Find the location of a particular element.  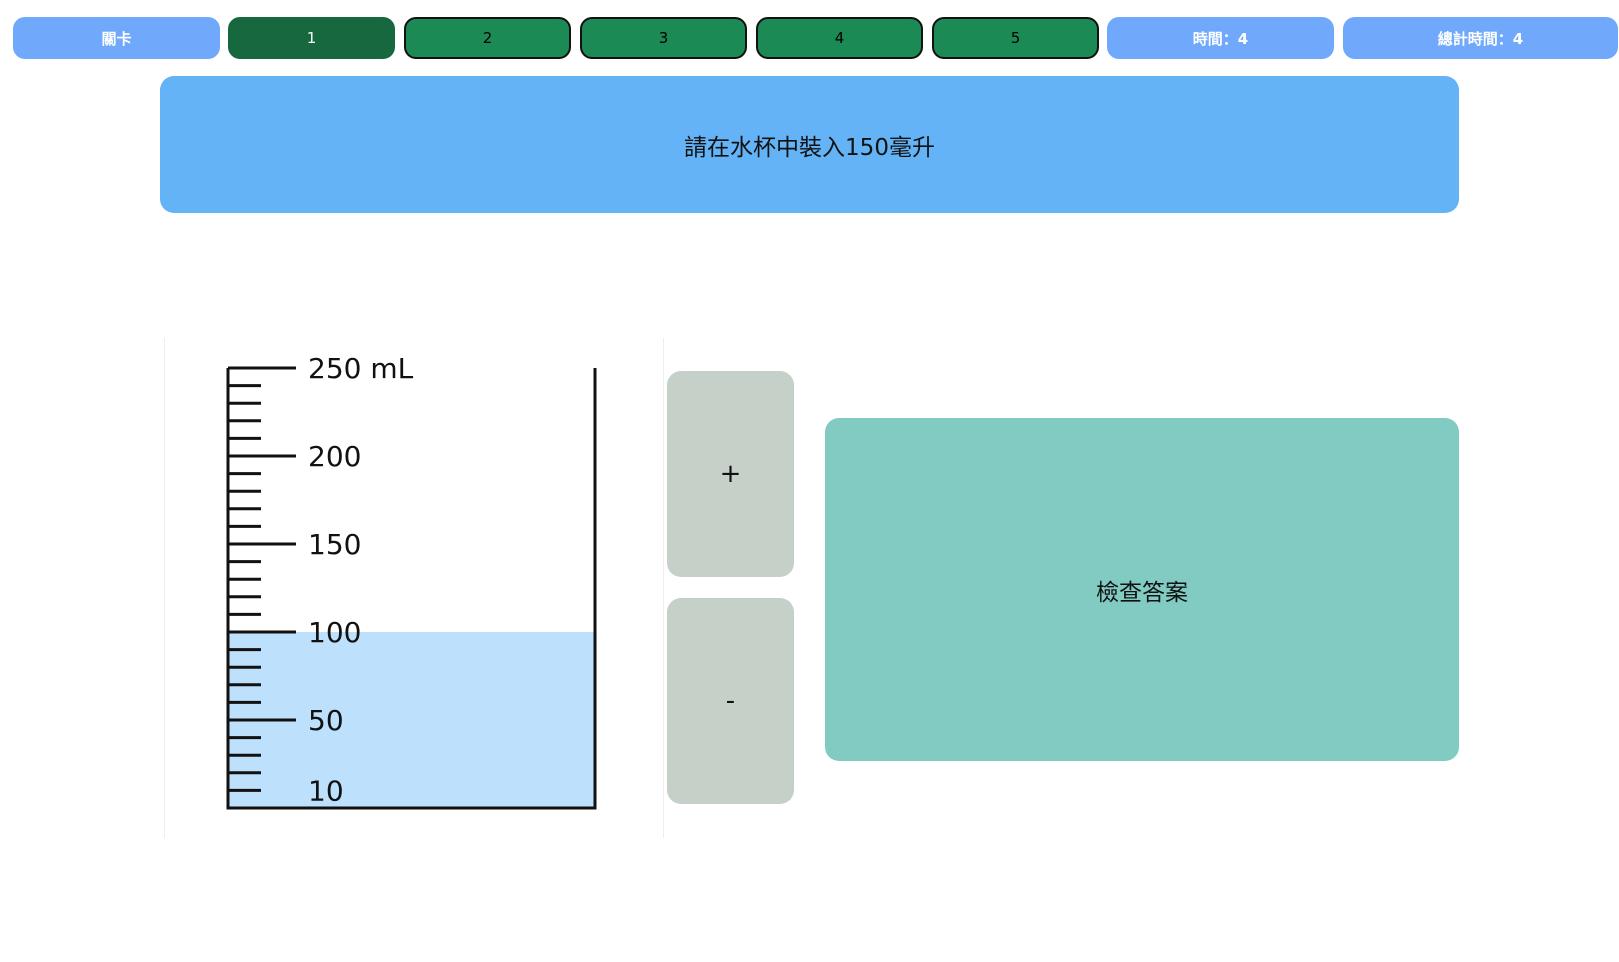

level-button-3: 3 is located at coordinates (663, 38).